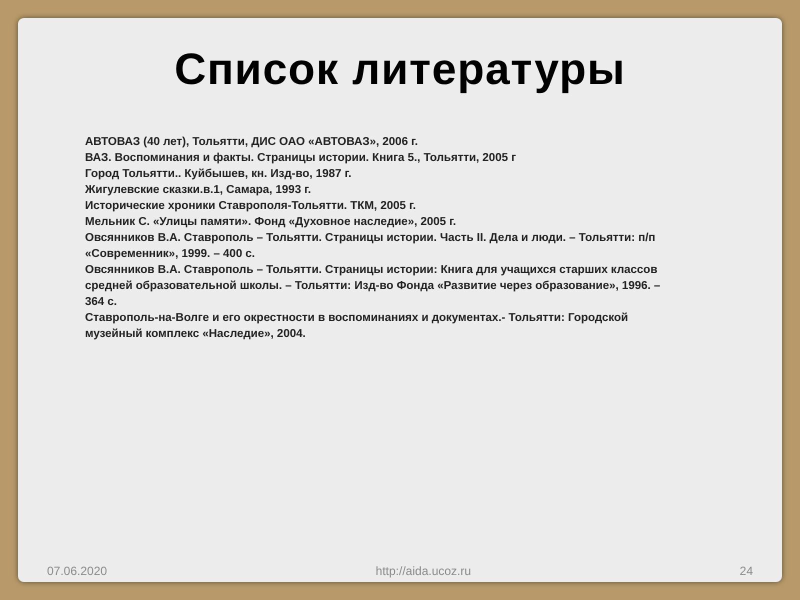  What do you see at coordinates (251, 206) in the screenshot?
I see `reference-entry: Исторические хроники Ставрополя-Тольятти. ТКМ, 2005 г.` at bounding box center [251, 206].